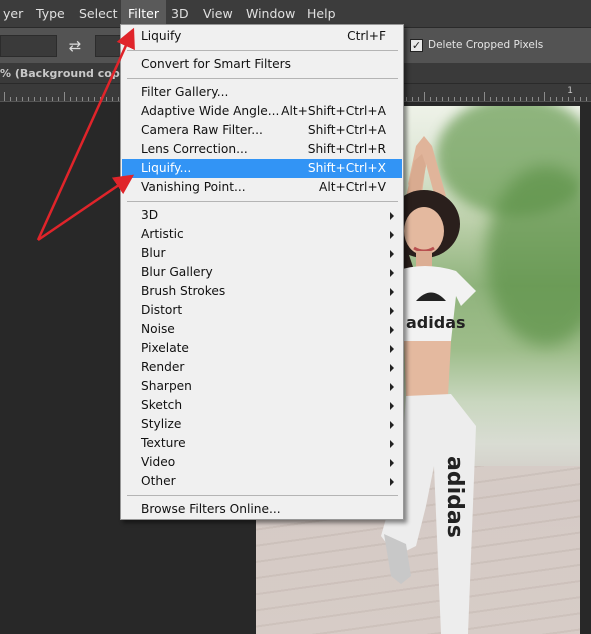  I want to click on filter-menu-item-3d: 3D, so click(262, 215).